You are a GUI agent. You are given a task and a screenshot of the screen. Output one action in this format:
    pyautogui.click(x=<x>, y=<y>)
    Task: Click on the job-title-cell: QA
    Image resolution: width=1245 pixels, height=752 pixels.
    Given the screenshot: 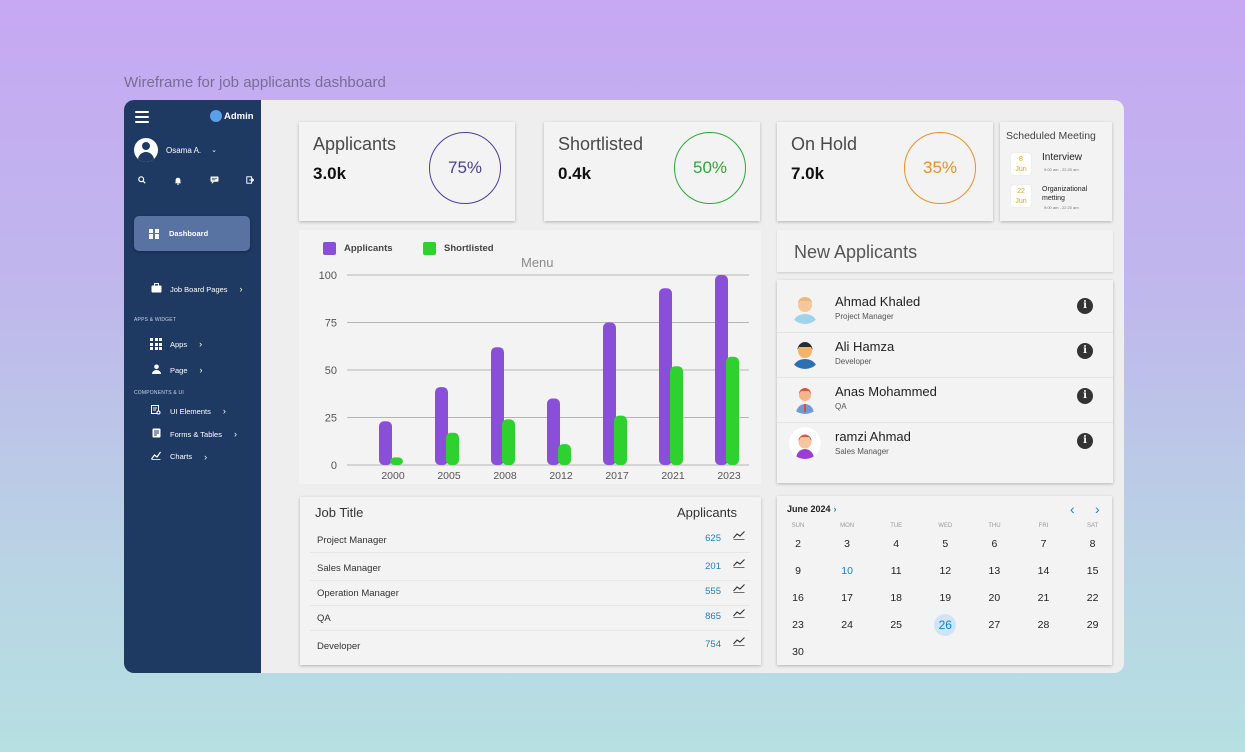 What is the action you would take?
    pyautogui.click(x=324, y=618)
    